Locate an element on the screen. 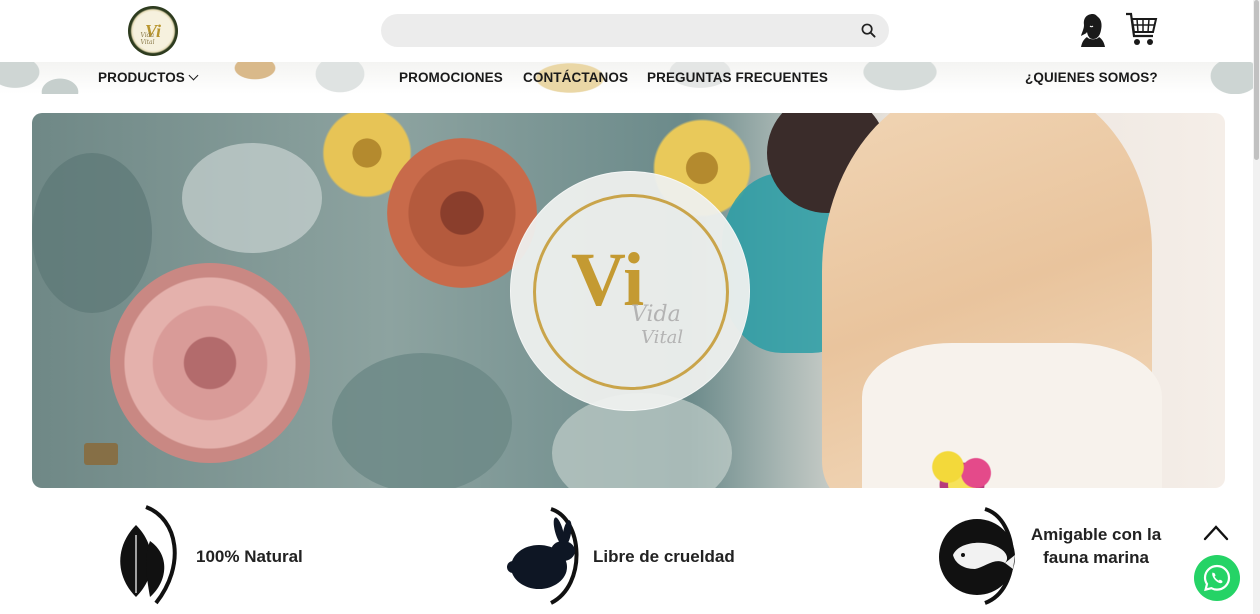 The height and width of the screenshot is (614, 1260). hero-logo-badge: Vi Vida Vital is located at coordinates (630, 291).